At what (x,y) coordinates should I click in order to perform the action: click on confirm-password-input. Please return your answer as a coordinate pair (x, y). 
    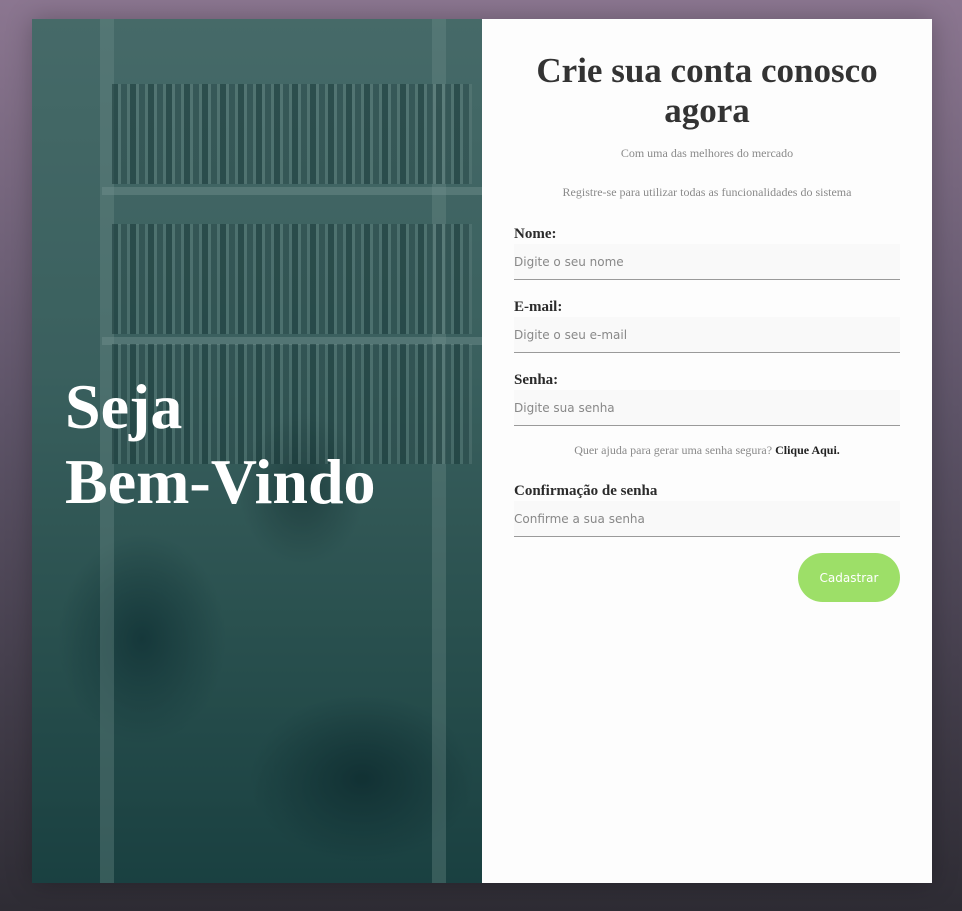
    Looking at the image, I should click on (707, 519).